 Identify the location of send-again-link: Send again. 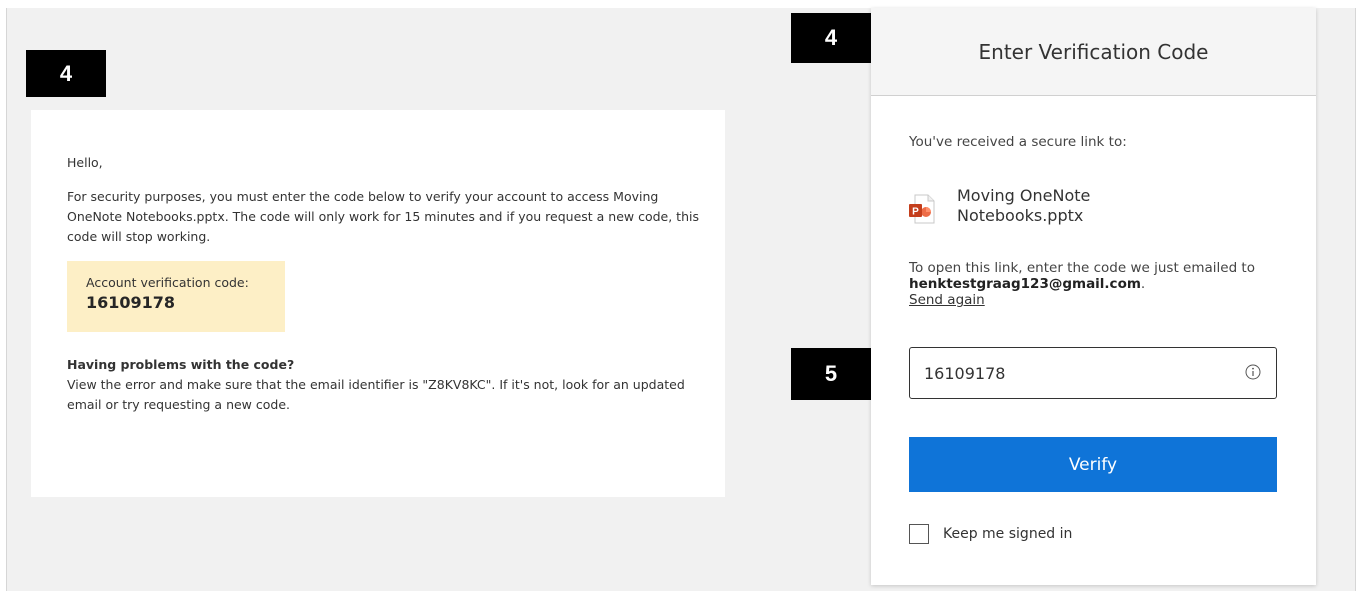
(947, 300).